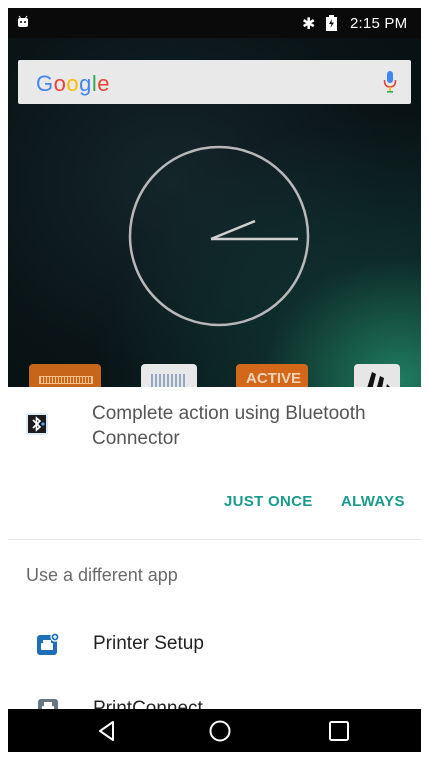 The height and width of the screenshot is (761, 429). What do you see at coordinates (214, 646) in the screenshot?
I see `app-option-printer-setup: Printer Setup` at bounding box center [214, 646].